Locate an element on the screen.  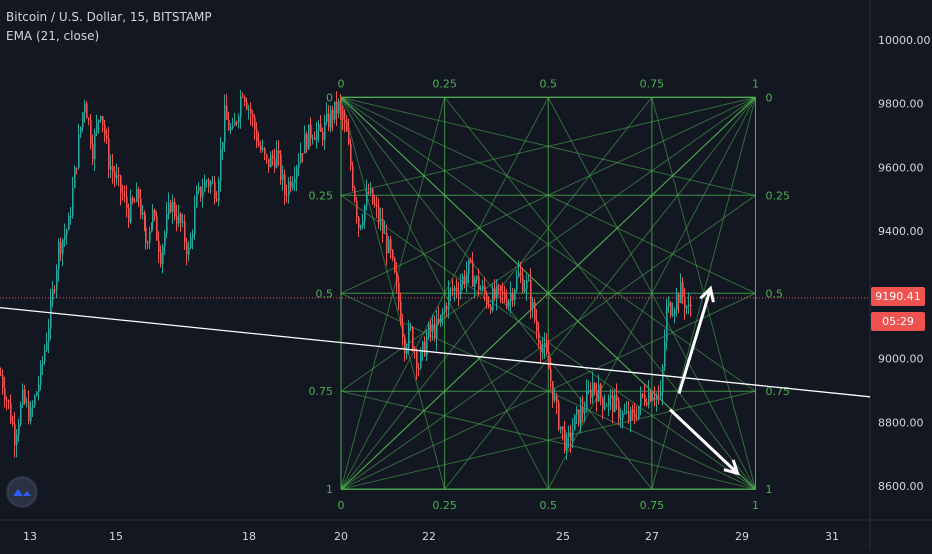
fib-label-top: 0.25 is located at coordinates (444, 83).